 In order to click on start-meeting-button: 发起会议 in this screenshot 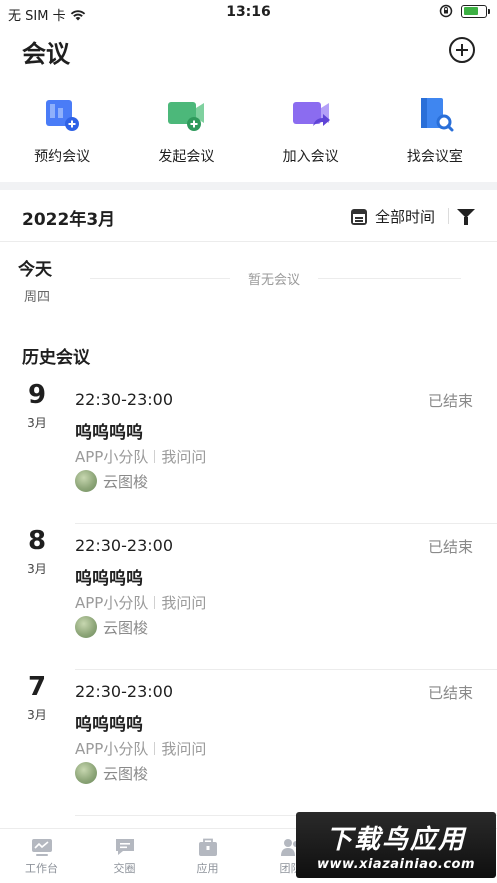, I will do `click(186, 132)`.